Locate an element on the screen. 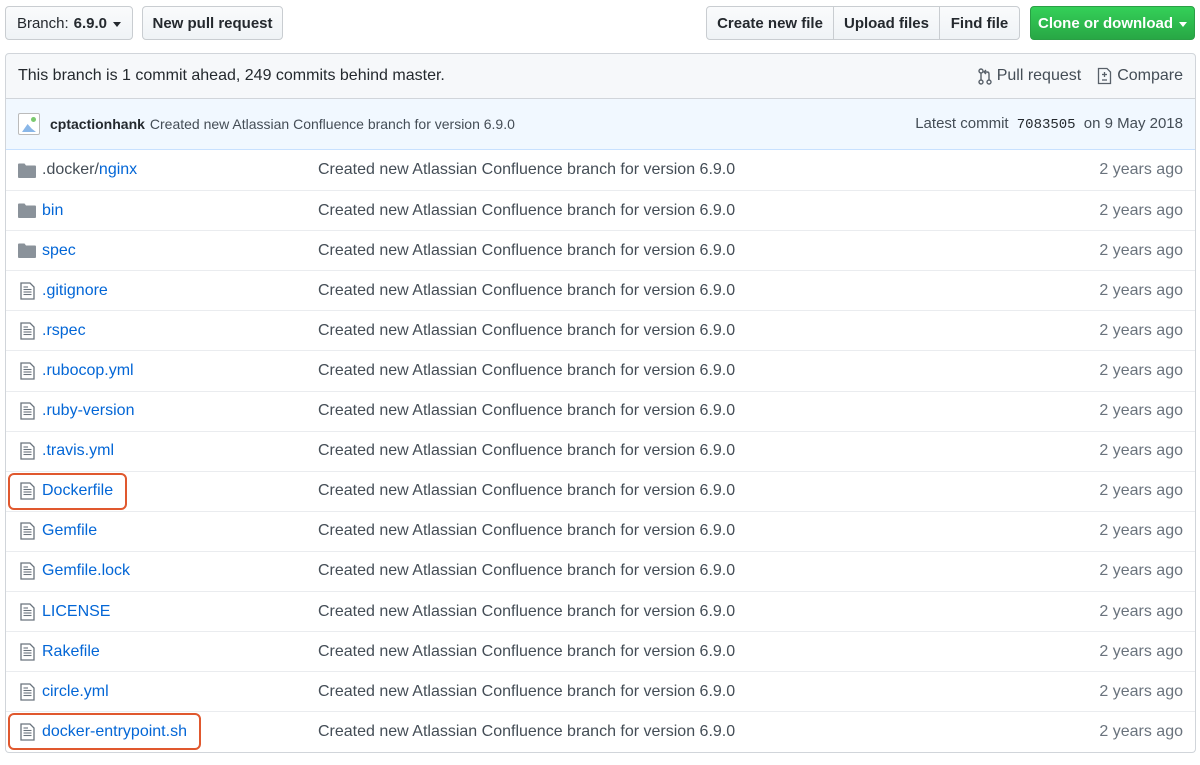 Image resolution: width=1200 pixels, height=765 pixels. file-name-link: .ruby-version is located at coordinates (88, 411).